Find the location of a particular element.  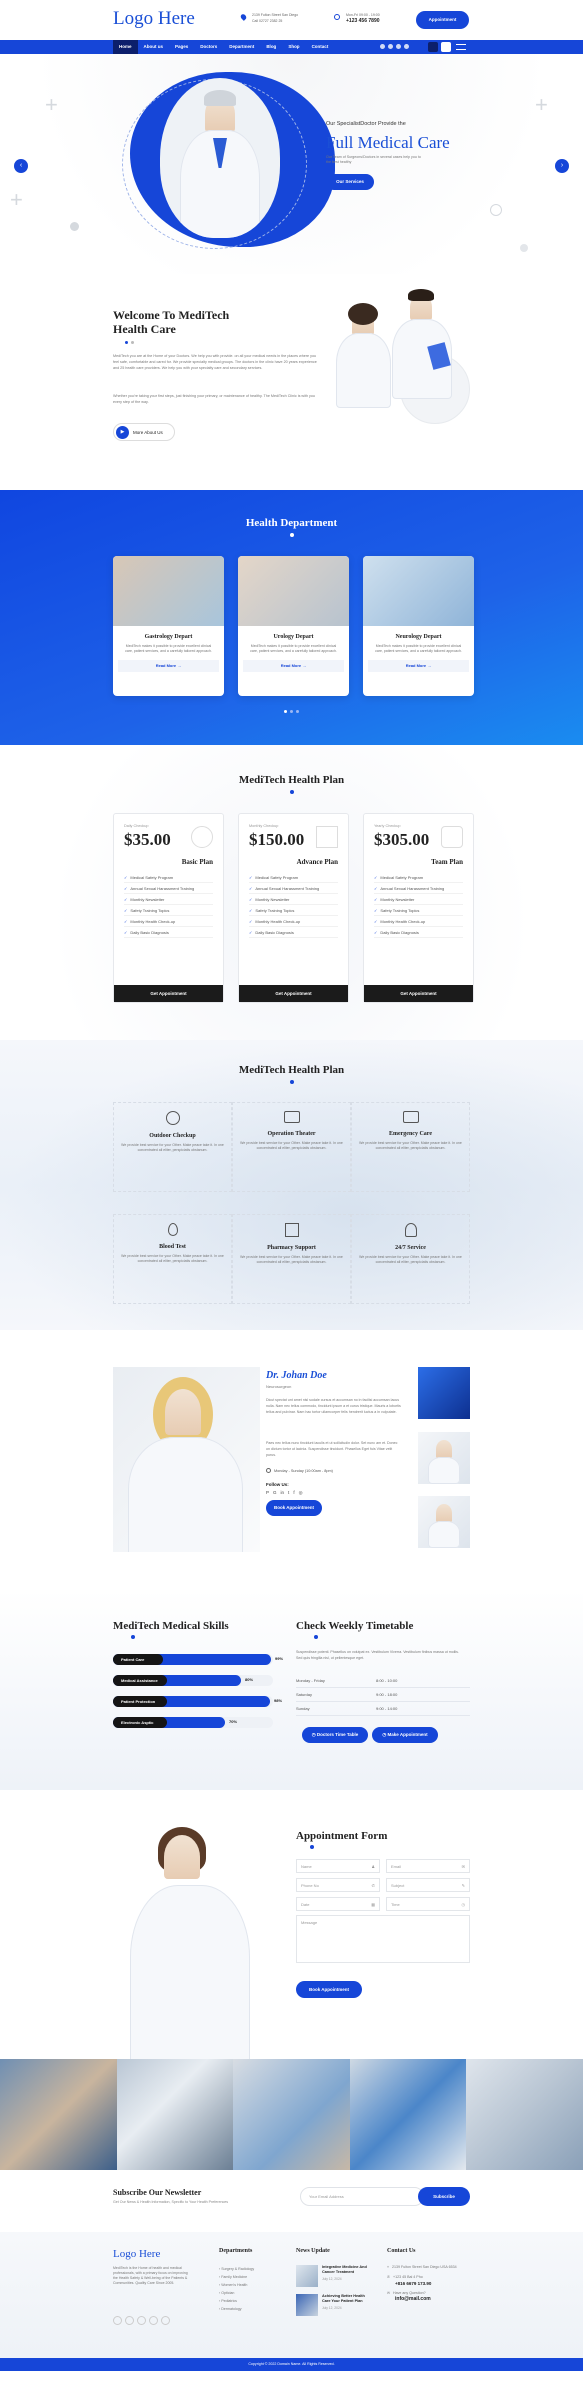

footer-email: info@mail.com is located at coordinates (433, 2299).